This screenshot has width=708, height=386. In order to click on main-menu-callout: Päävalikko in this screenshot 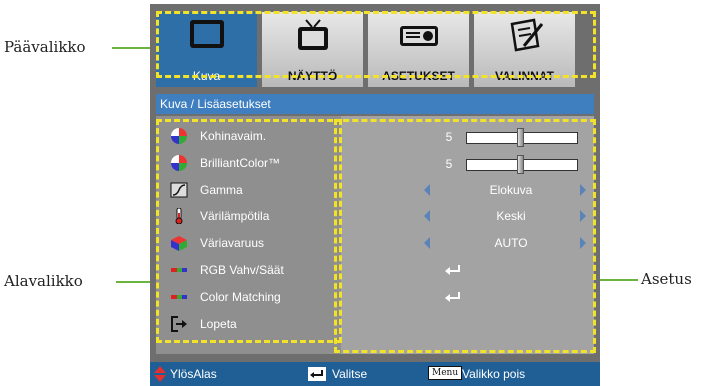, I will do `click(45, 47)`.